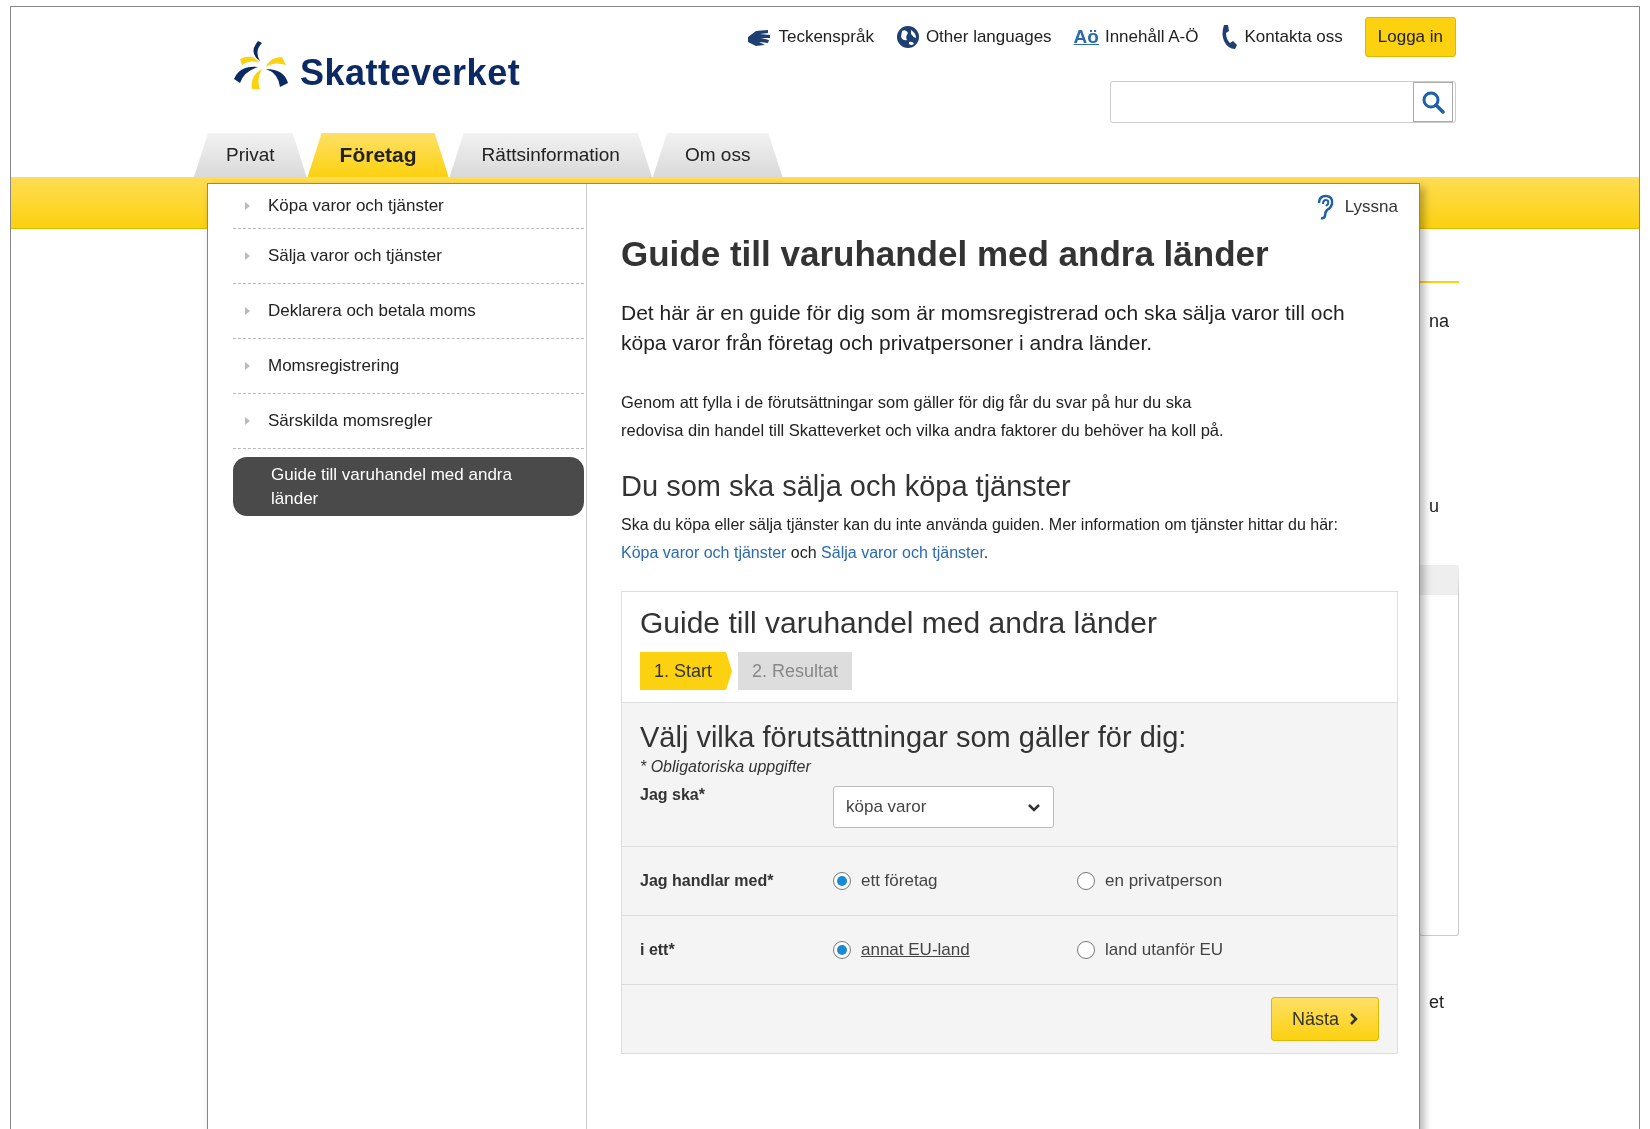  Describe the element at coordinates (1434, 506) in the screenshot. I see `text-fragment: u` at that location.